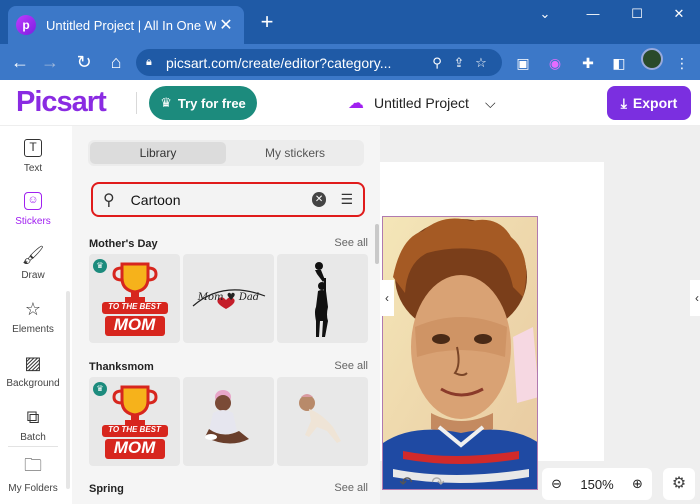 Image resolution: width=700 pixels, height=504 pixels. Describe the element at coordinates (555, 63) in the screenshot. I see `extension-purple-icon: ◉` at that location.